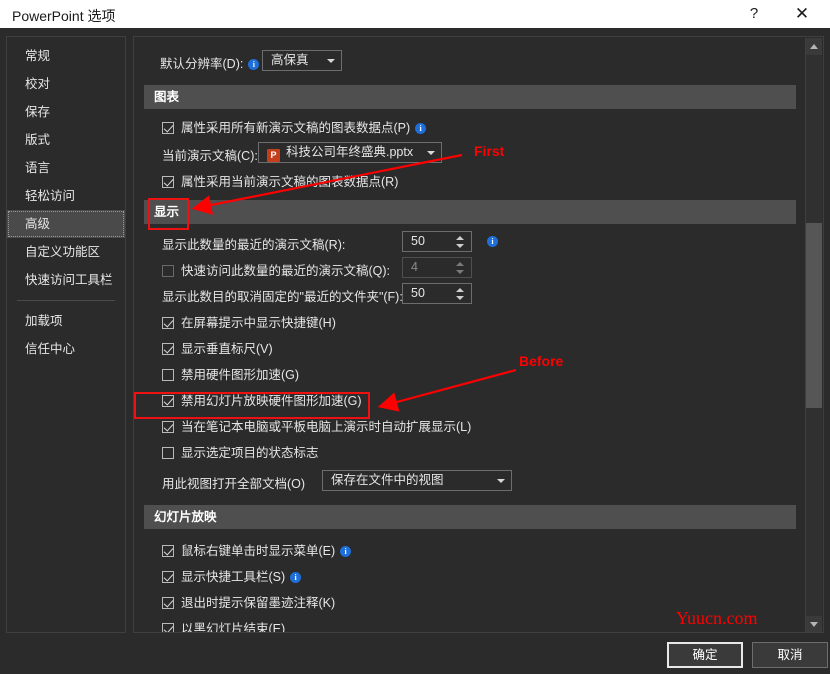 The width and height of the screenshot is (830, 674). I want to click on sidebar-item-quick-access-toolbar: 快速访问工具栏, so click(66, 280).